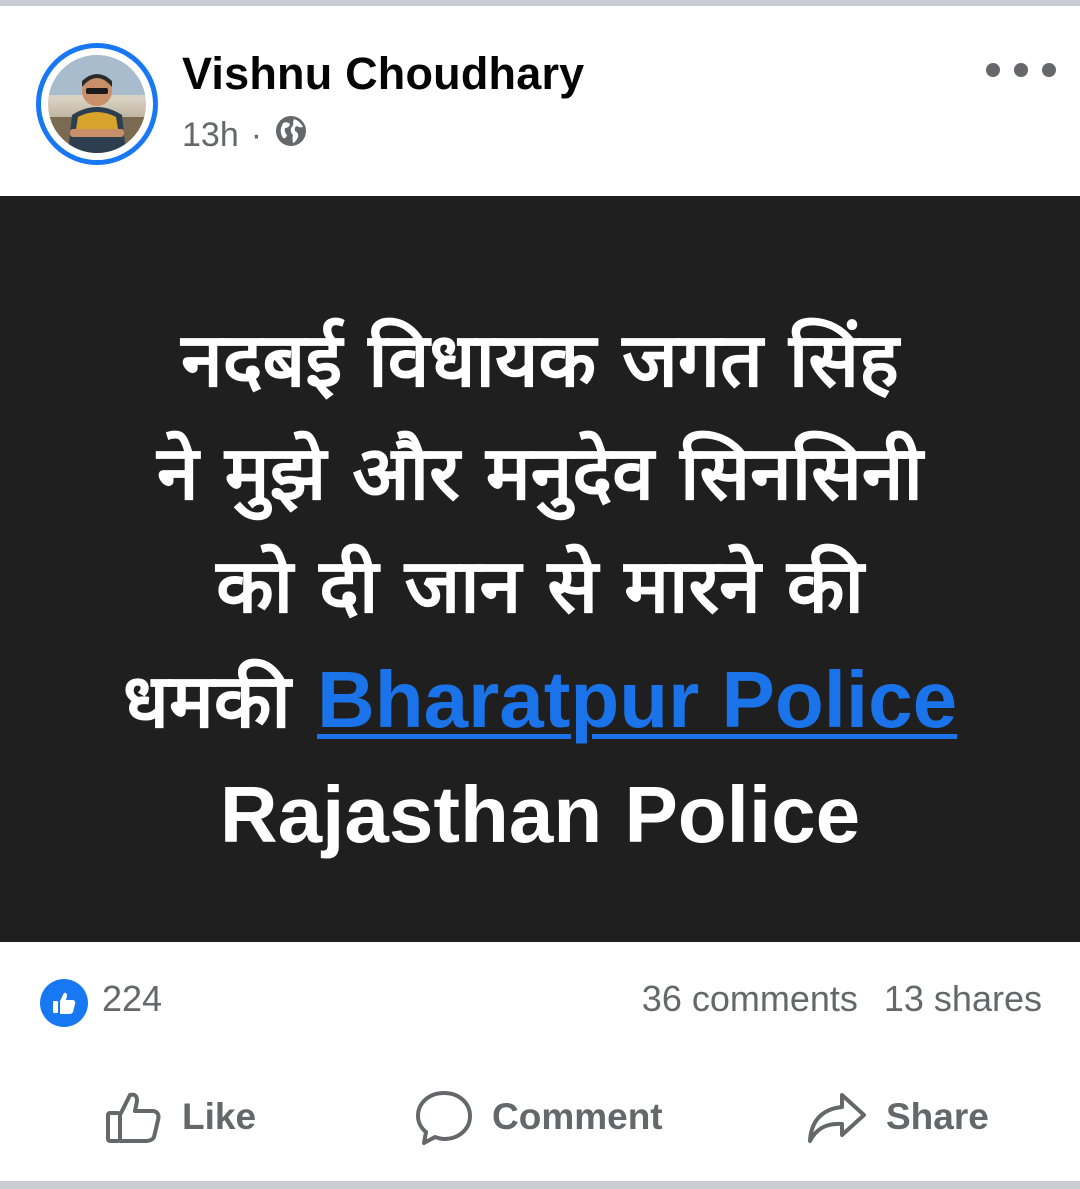  Describe the element at coordinates (180, 1117) in the screenshot. I see `like-button: Like` at that location.